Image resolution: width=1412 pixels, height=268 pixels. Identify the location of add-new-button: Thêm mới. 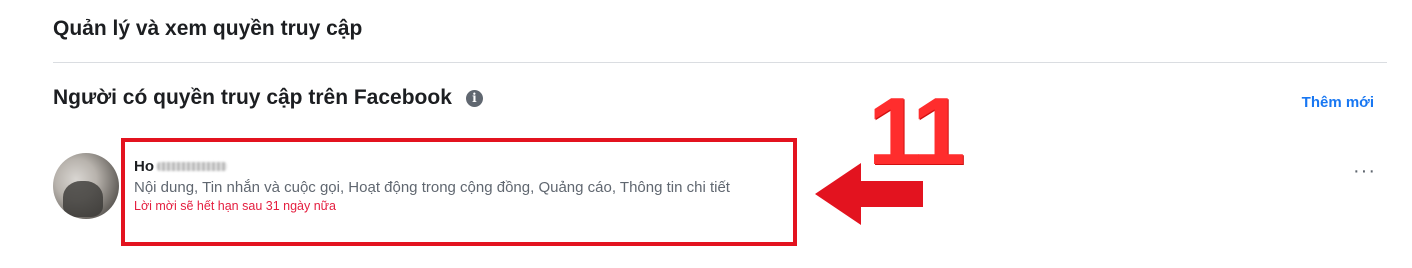
(1338, 102).